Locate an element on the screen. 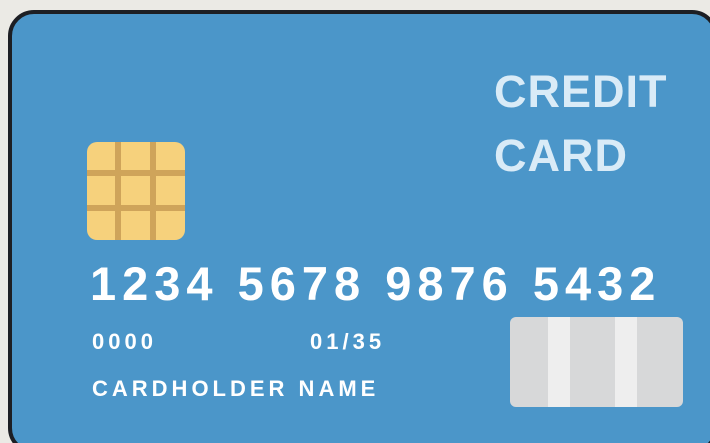 The image size is (710, 443). card-title-line-2: CARD is located at coordinates (561, 155).